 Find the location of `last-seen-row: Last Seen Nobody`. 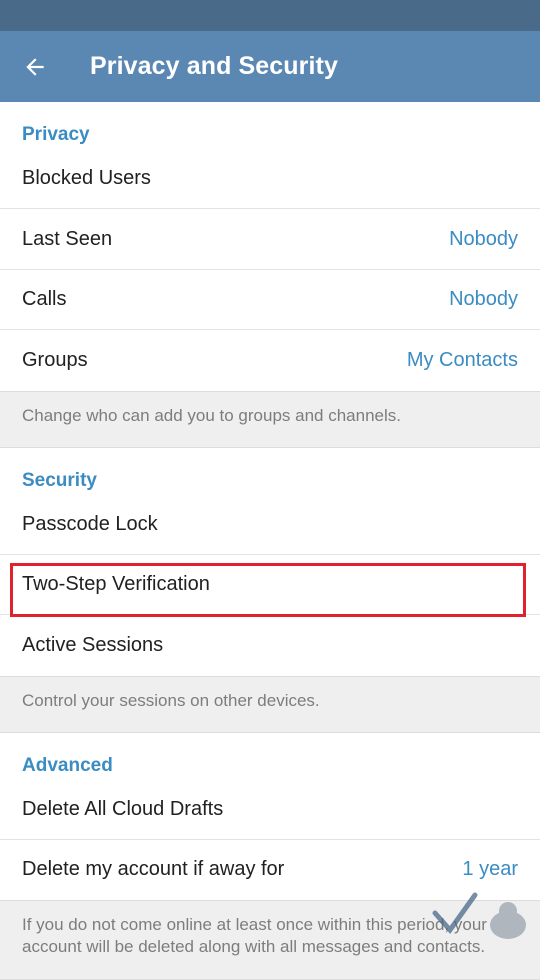

last-seen-row: Last Seen Nobody is located at coordinates (270, 239).